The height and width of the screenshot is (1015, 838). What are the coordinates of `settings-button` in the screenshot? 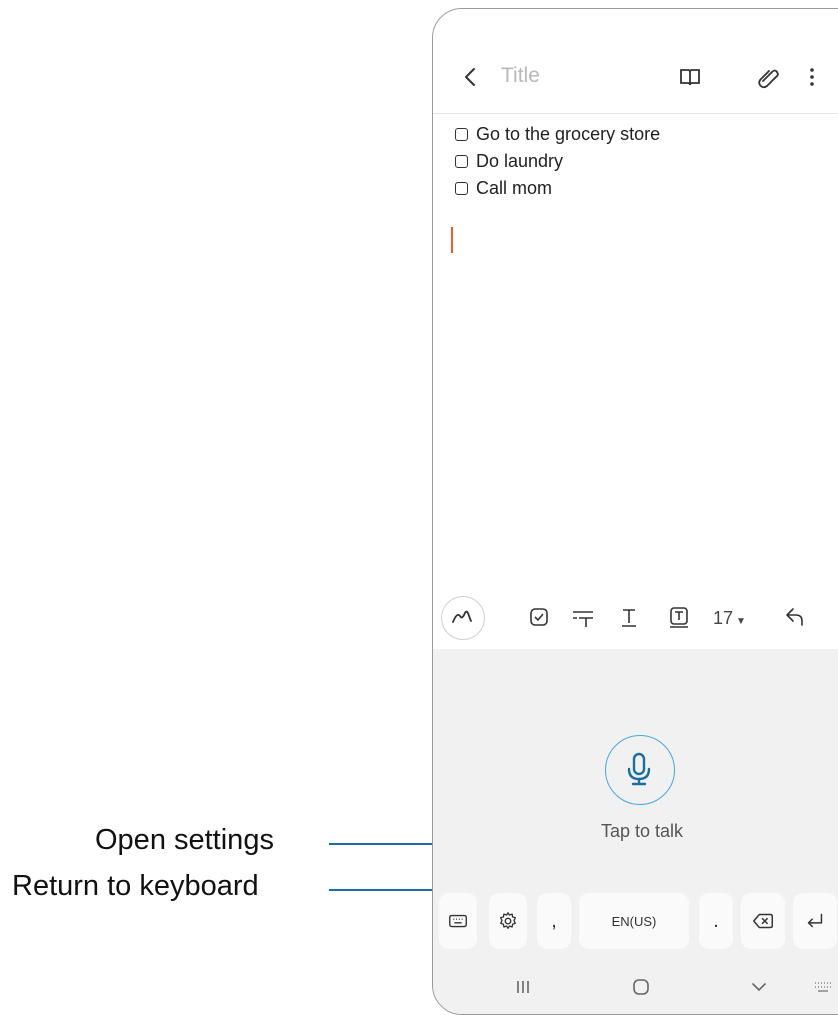 It's located at (508, 921).